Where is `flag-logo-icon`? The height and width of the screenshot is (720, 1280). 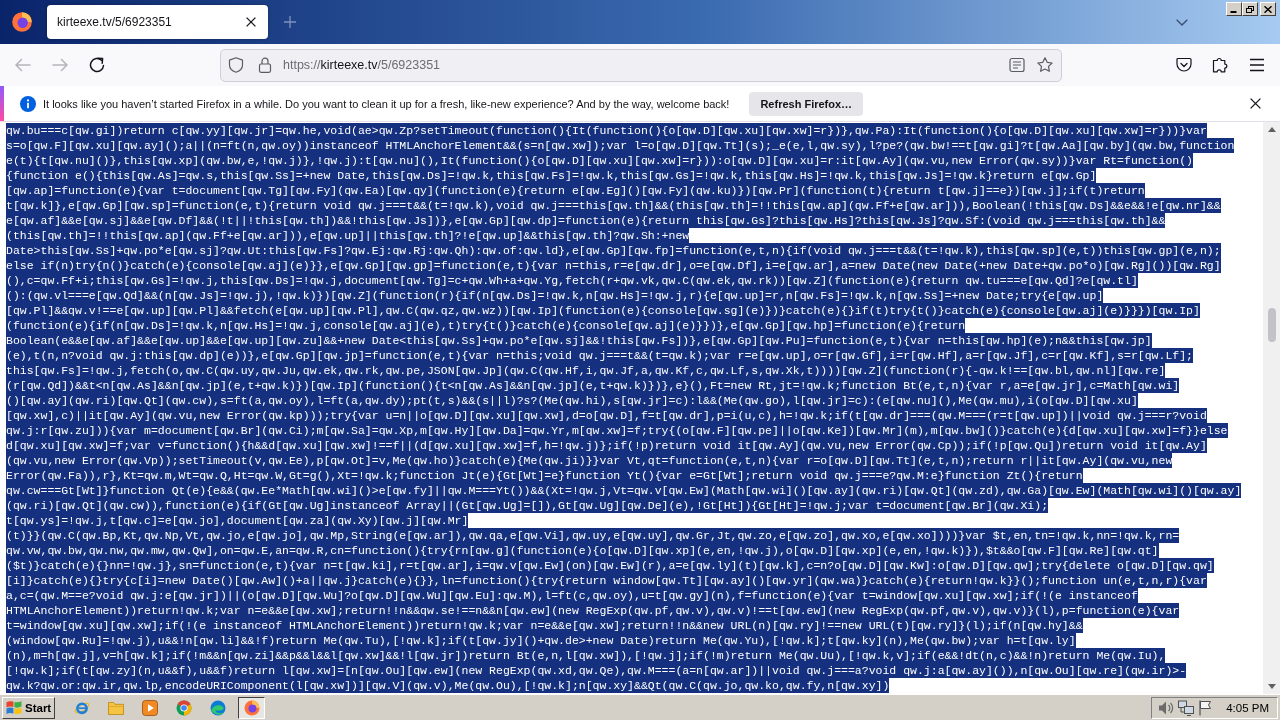
flag-logo-icon is located at coordinates (14, 707).